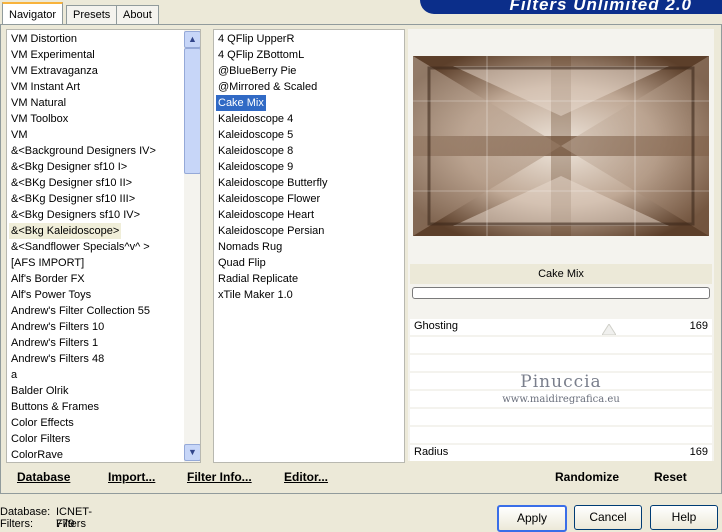 This screenshot has width=722, height=532. Describe the element at coordinates (561, 274) in the screenshot. I see `selected-filter-name: Cake Mix` at that location.